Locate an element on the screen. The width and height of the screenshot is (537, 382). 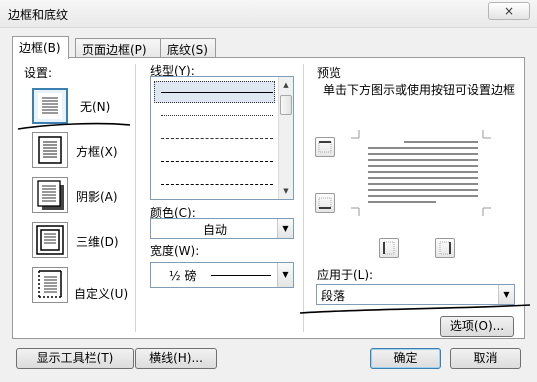
setting-shadow-icon is located at coordinates (50, 195).